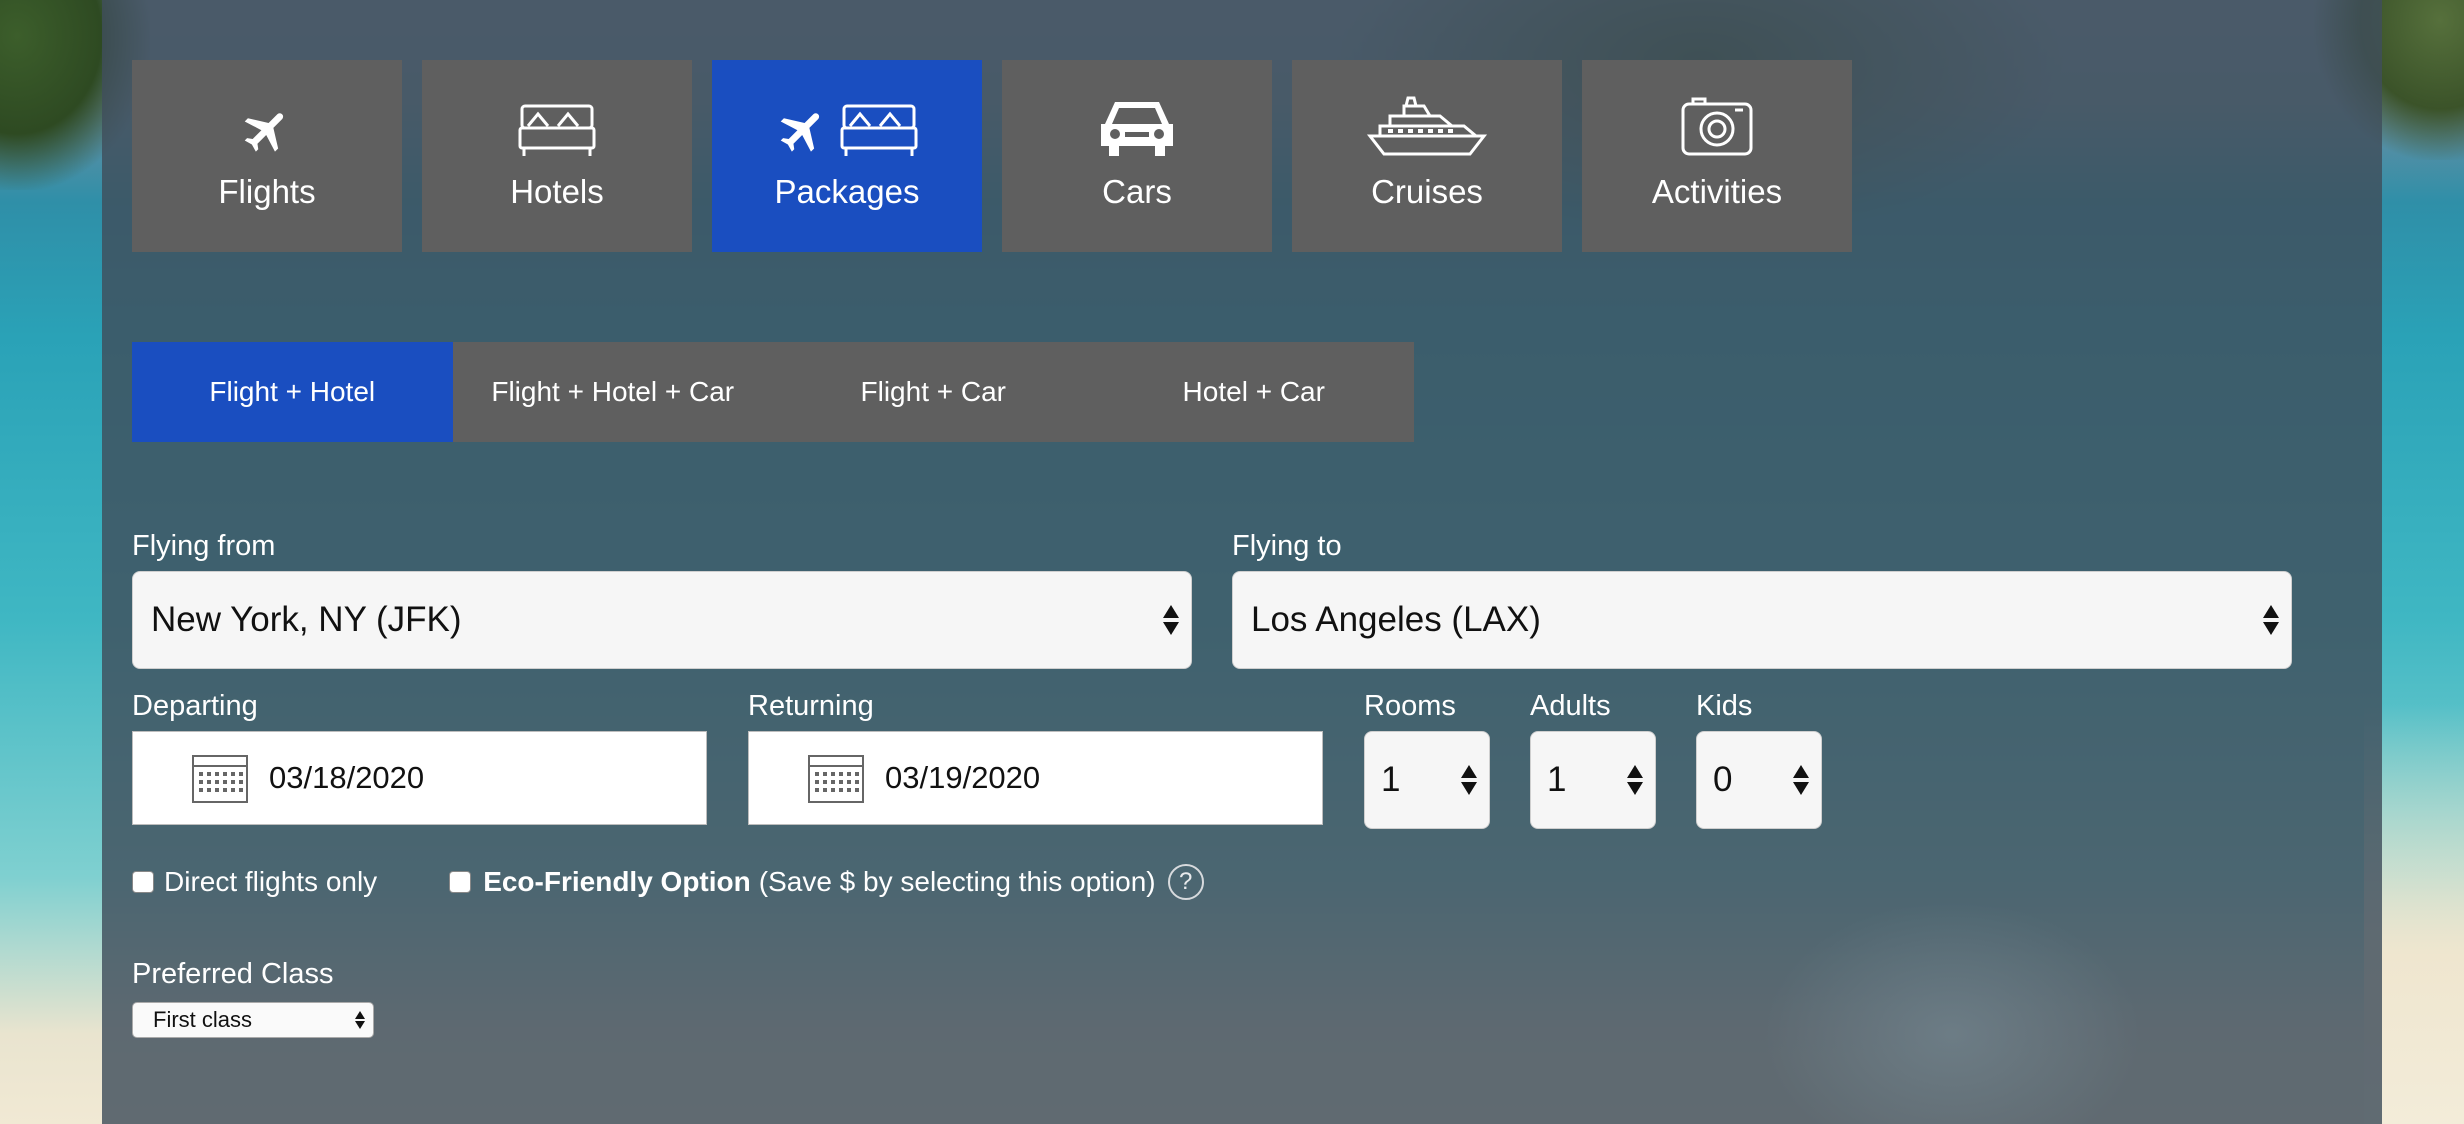 The height and width of the screenshot is (1124, 2464). I want to click on tile-label: Activities, so click(1717, 191).